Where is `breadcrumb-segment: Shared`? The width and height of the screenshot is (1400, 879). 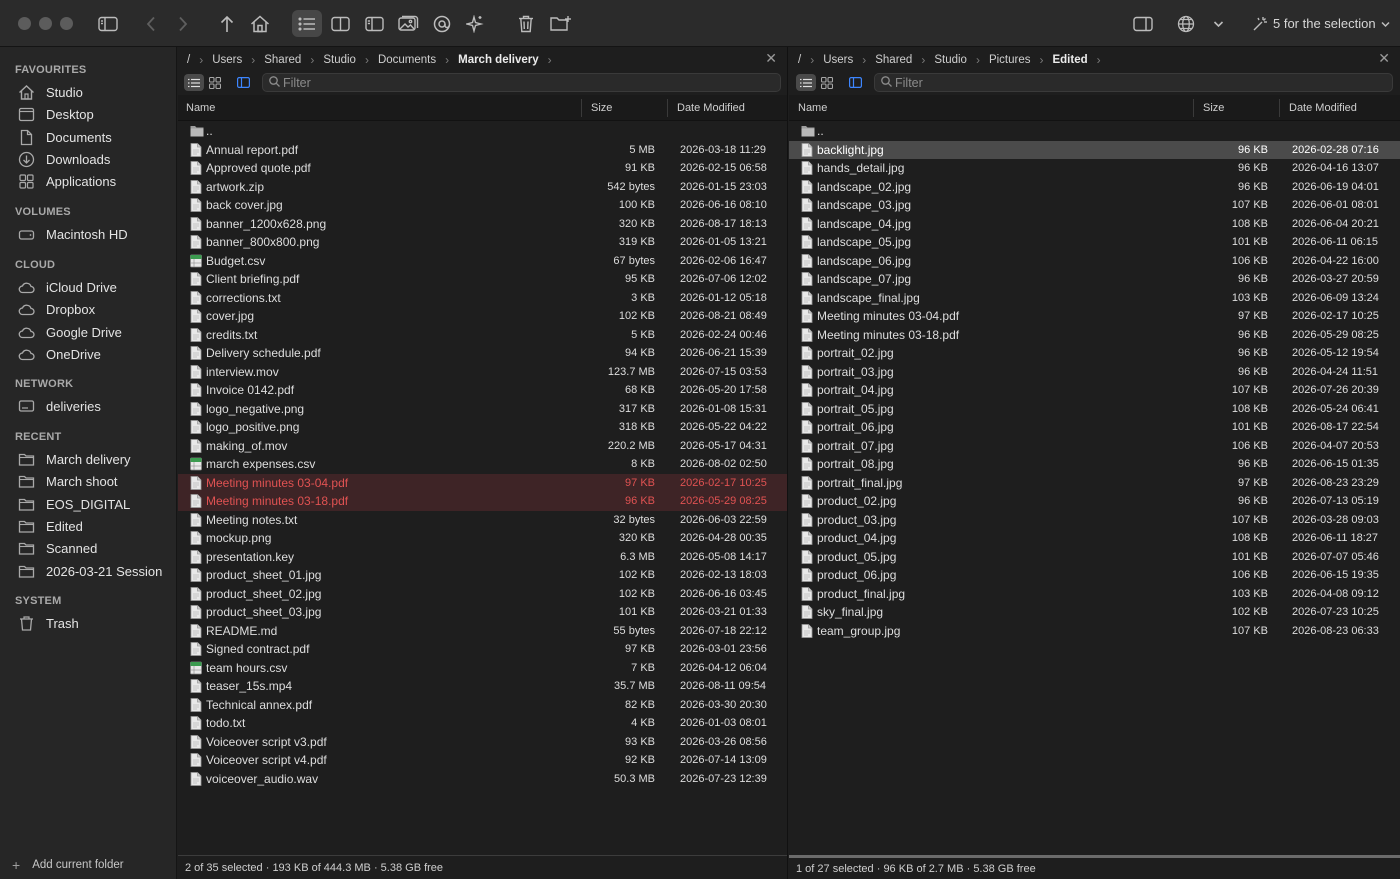
breadcrumb-segment: Shared is located at coordinates (282, 60).